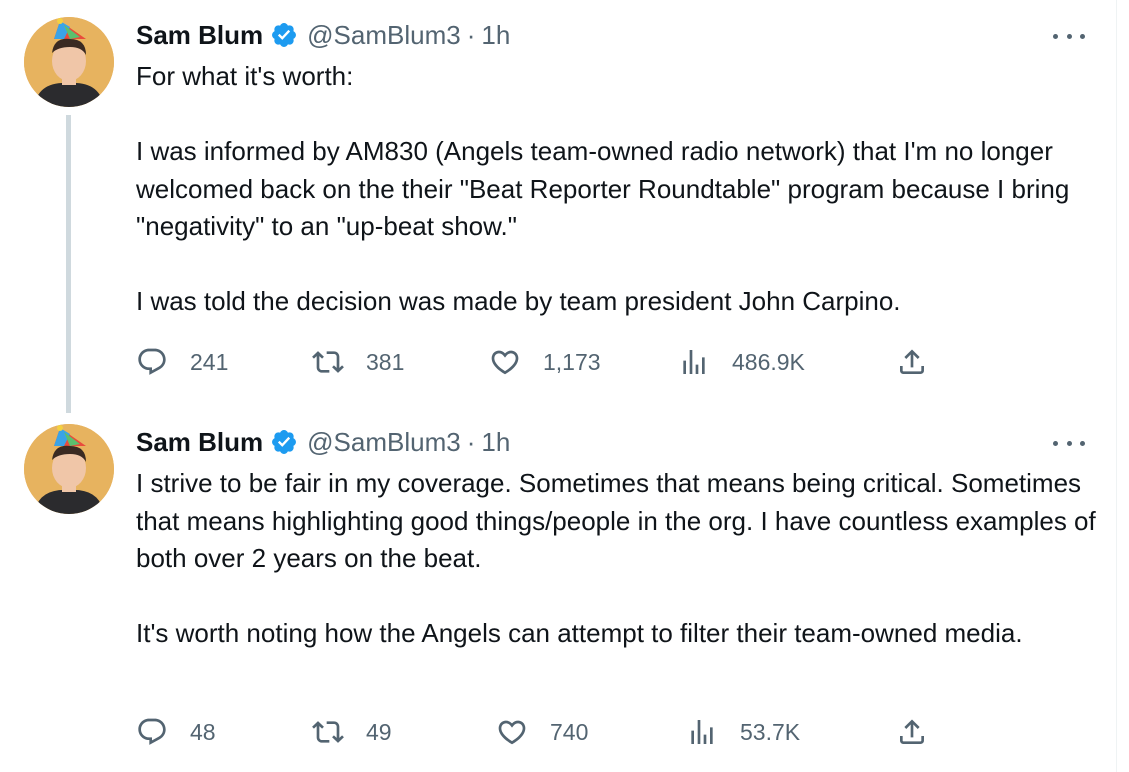  I want to click on repost-button: 381, so click(358, 362).